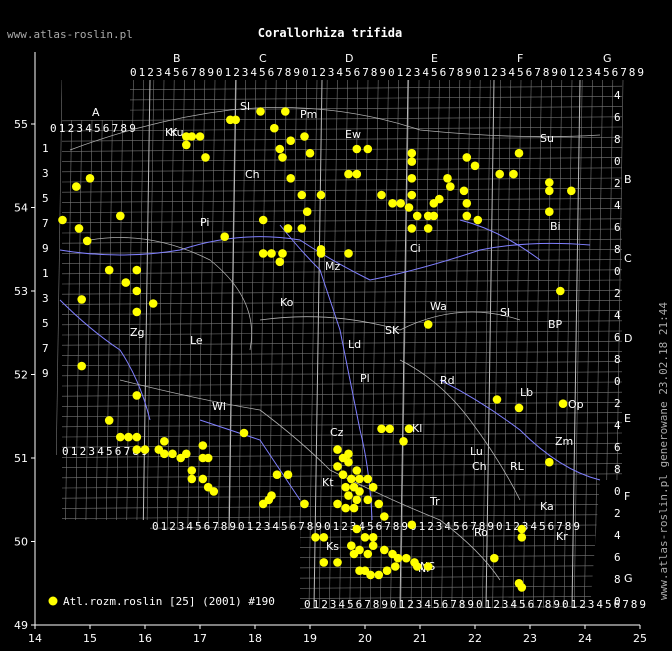 The width and height of the screenshot is (672, 651). What do you see at coordinates (588, 344) in the screenshot?
I see `grid-vline` at bounding box center [588, 344].